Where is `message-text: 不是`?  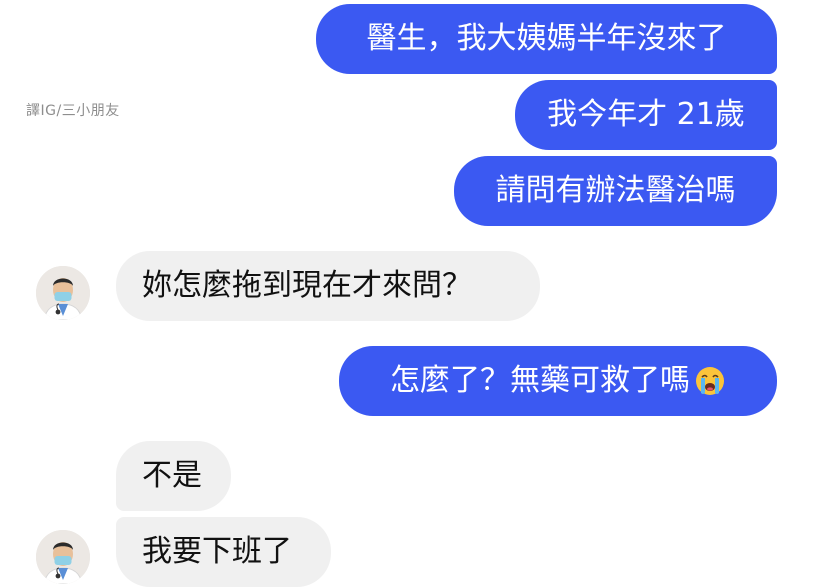
message-text: 不是 is located at coordinates (172, 475).